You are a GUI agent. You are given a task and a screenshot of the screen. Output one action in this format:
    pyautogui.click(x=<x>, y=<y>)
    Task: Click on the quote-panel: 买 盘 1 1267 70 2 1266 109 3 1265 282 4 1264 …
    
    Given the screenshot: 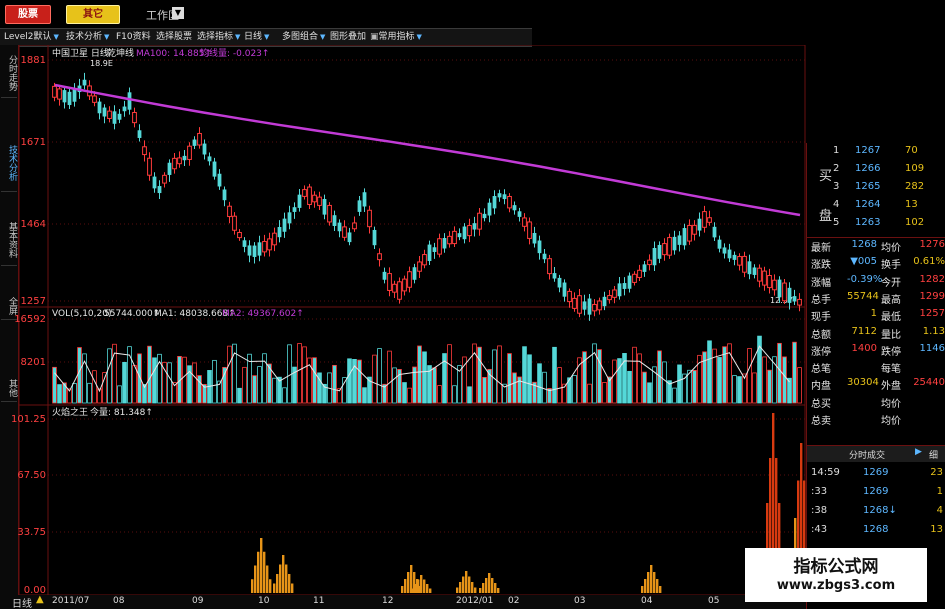 What is the action you would take?
    pyautogui.click(x=875, y=376)
    